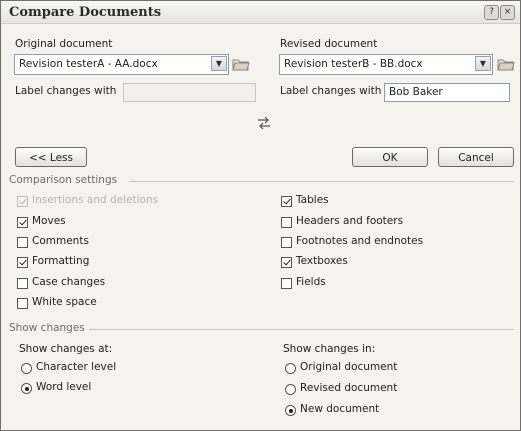 This screenshot has height=431, width=521. What do you see at coordinates (64, 387) in the screenshot?
I see `radio-label: Word level` at bounding box center [64, 387].